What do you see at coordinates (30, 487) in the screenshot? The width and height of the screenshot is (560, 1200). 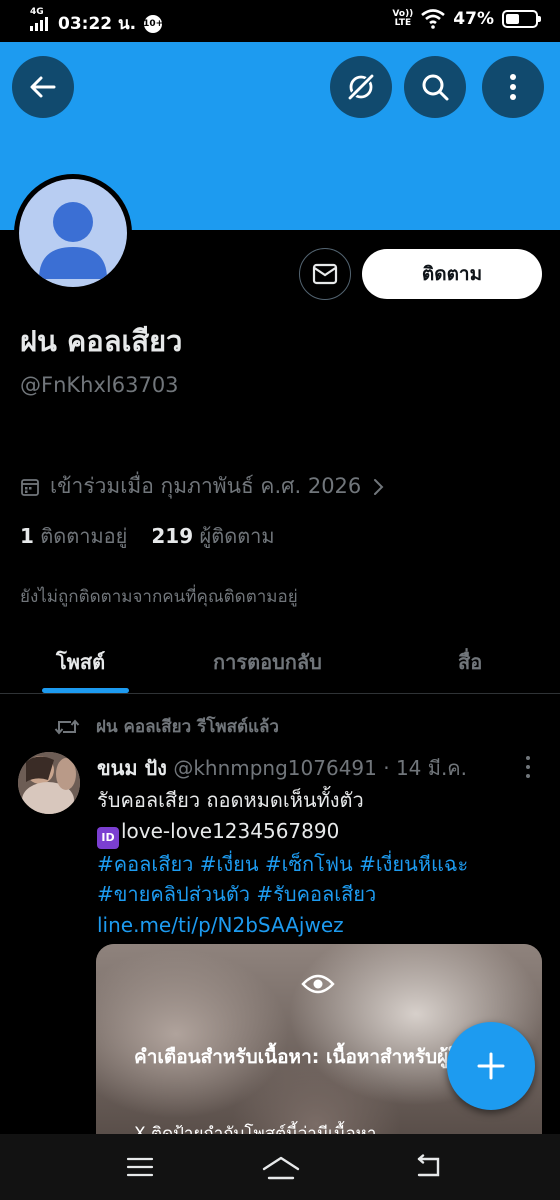 I see `calendar-icon` at bounding box center [30, 487].